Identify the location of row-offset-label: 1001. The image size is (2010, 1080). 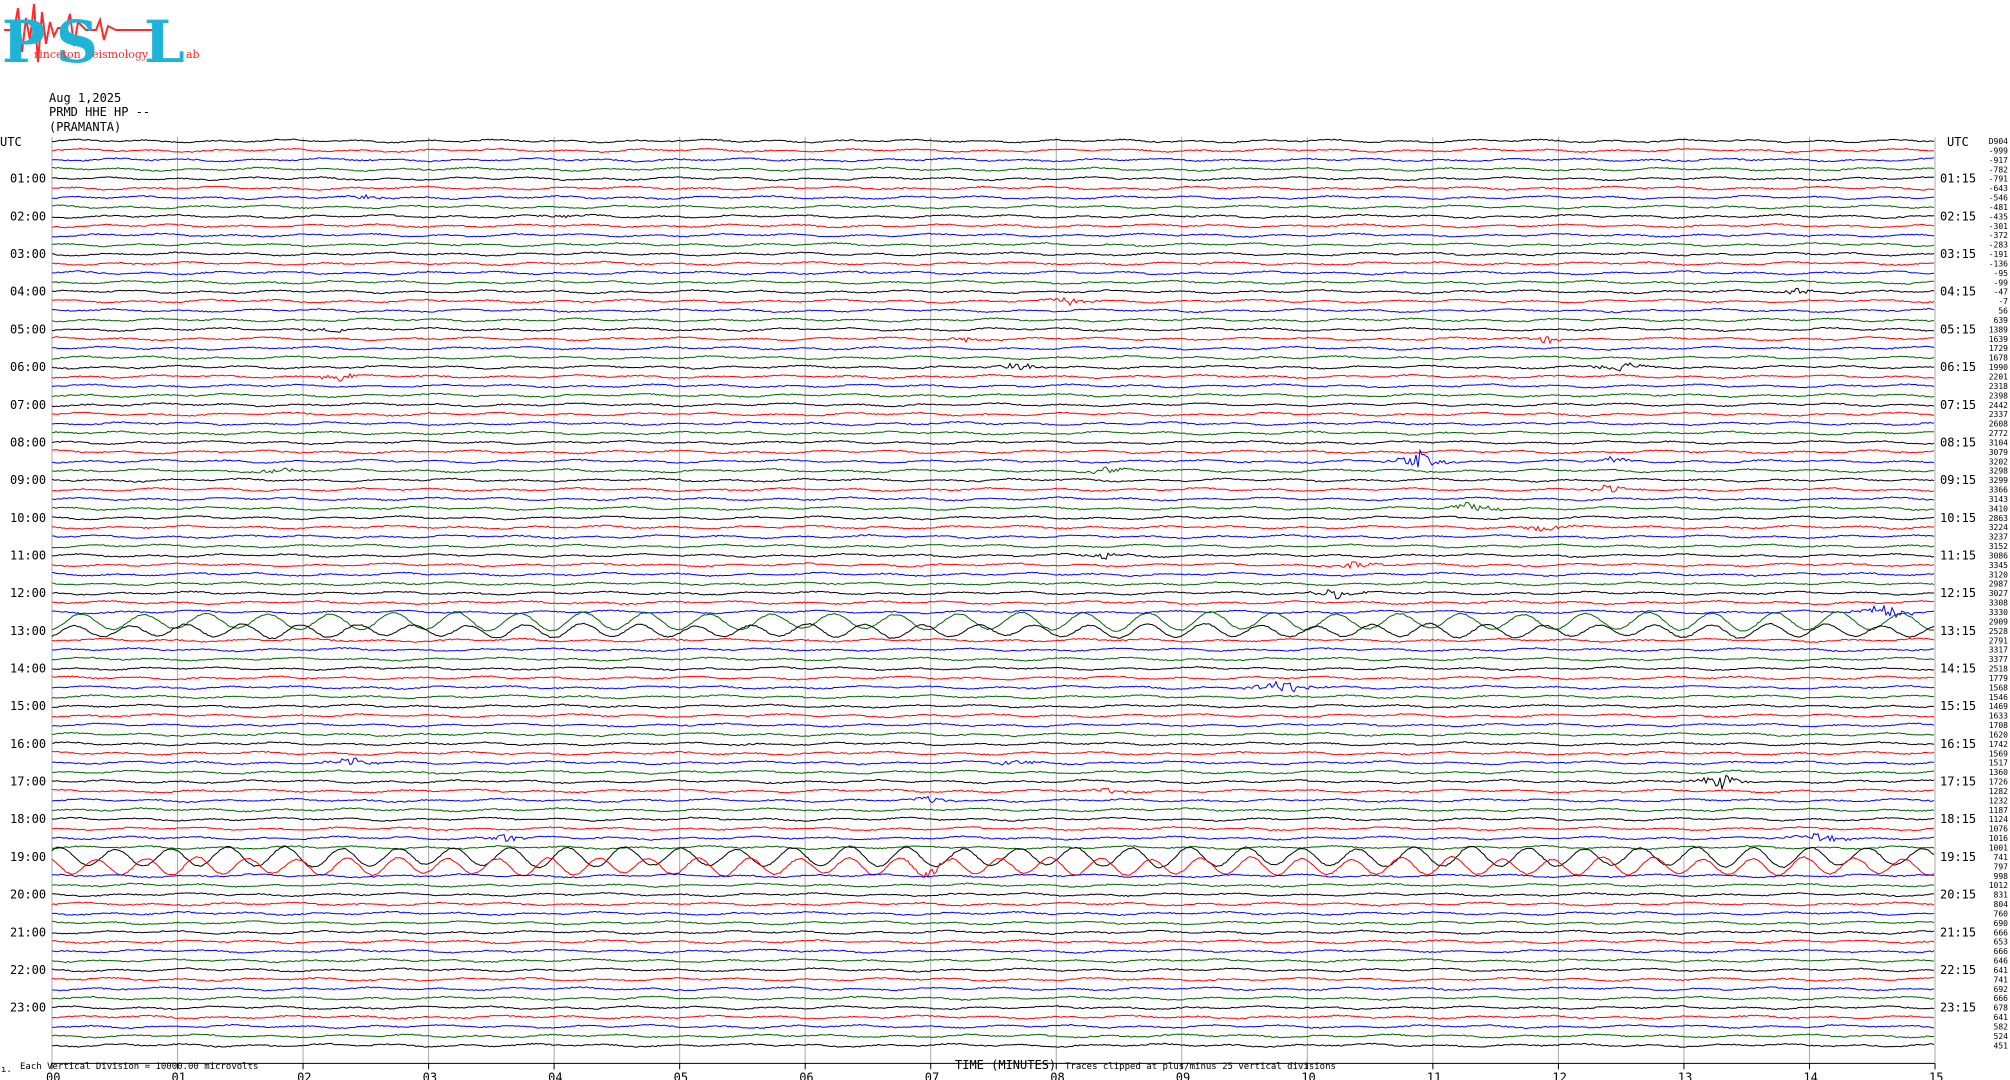
(1998, 848).